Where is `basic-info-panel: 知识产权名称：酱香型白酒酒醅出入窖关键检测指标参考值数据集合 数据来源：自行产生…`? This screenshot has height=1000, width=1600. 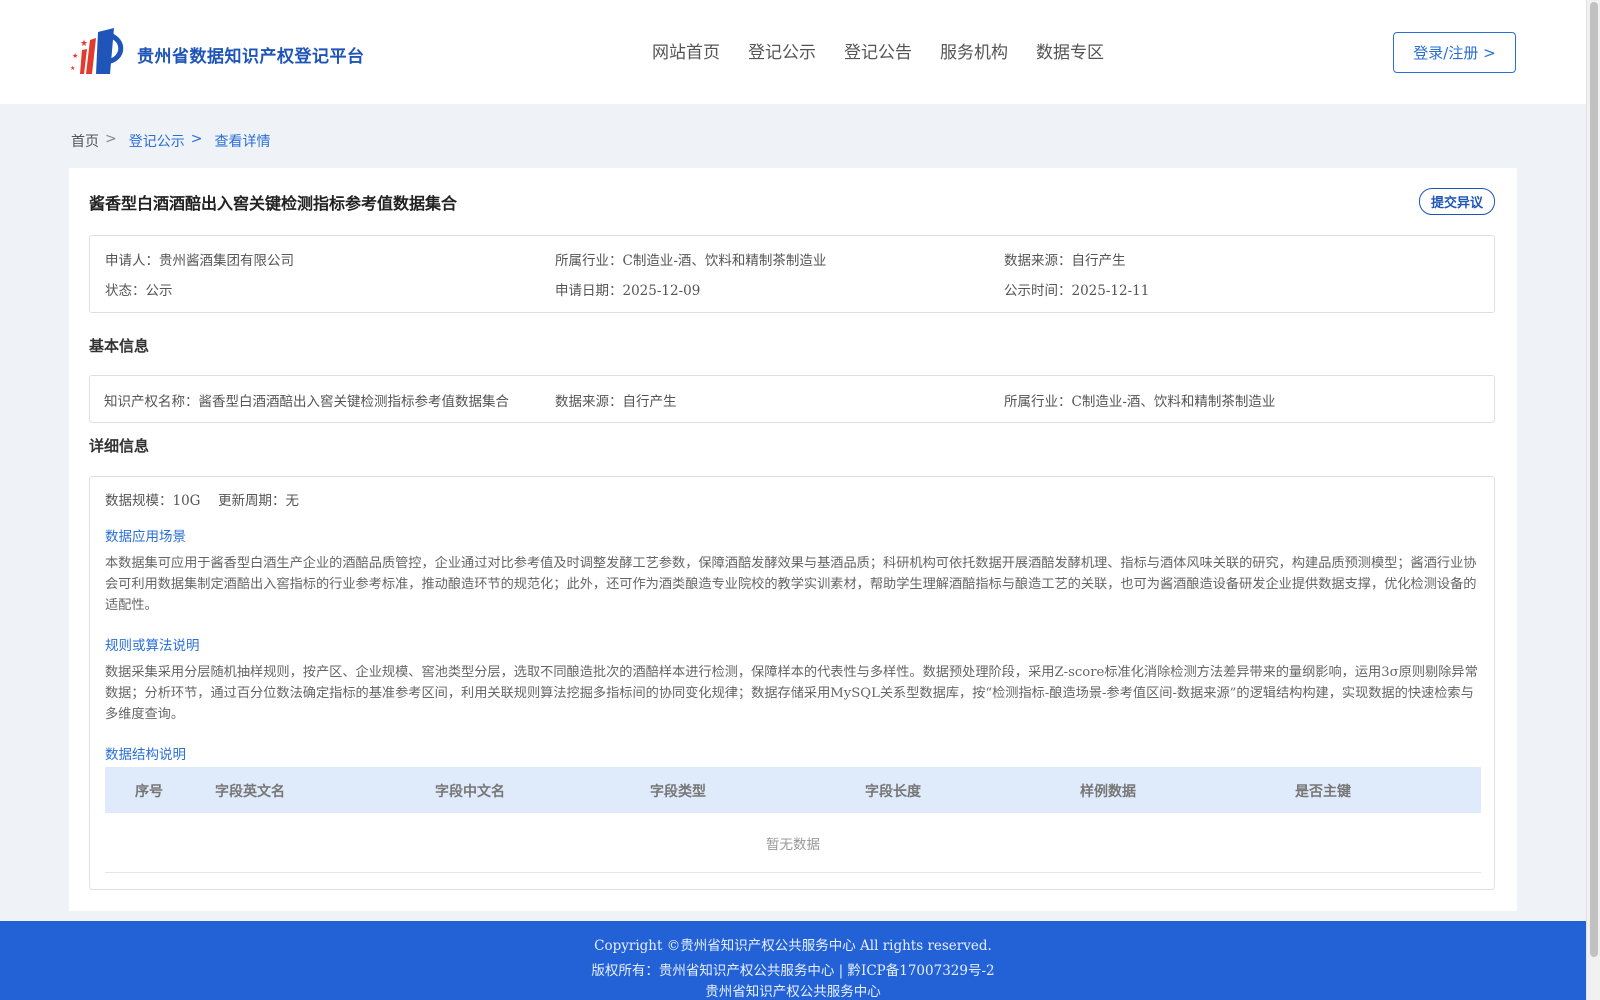
basic-info-panel: 知识产权名称：酱香型白酒酒醅出入窖关键检测指标参考值数据集合 数据来源：自行产生… is located at coordinates (792, 399).